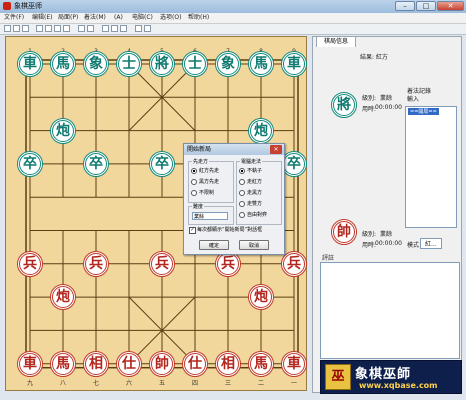 The height and width of the screenshot is (400, 466). I want to click on difficulty-select: 業餘, so click(210, 216).